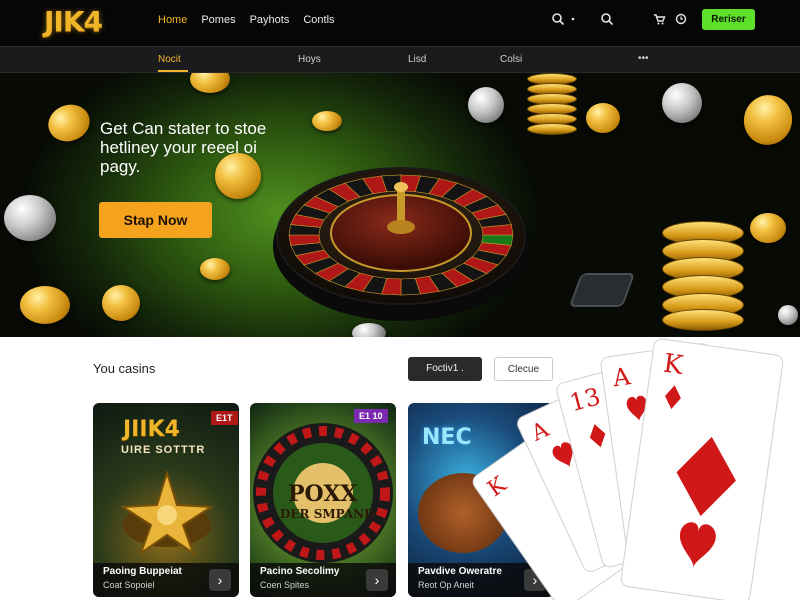 This screenshot has width=800, height=600. Describe the element at coordinates (511, 59) in the screenshot. I see `subnav-item-colsi: Colsi` at that location.